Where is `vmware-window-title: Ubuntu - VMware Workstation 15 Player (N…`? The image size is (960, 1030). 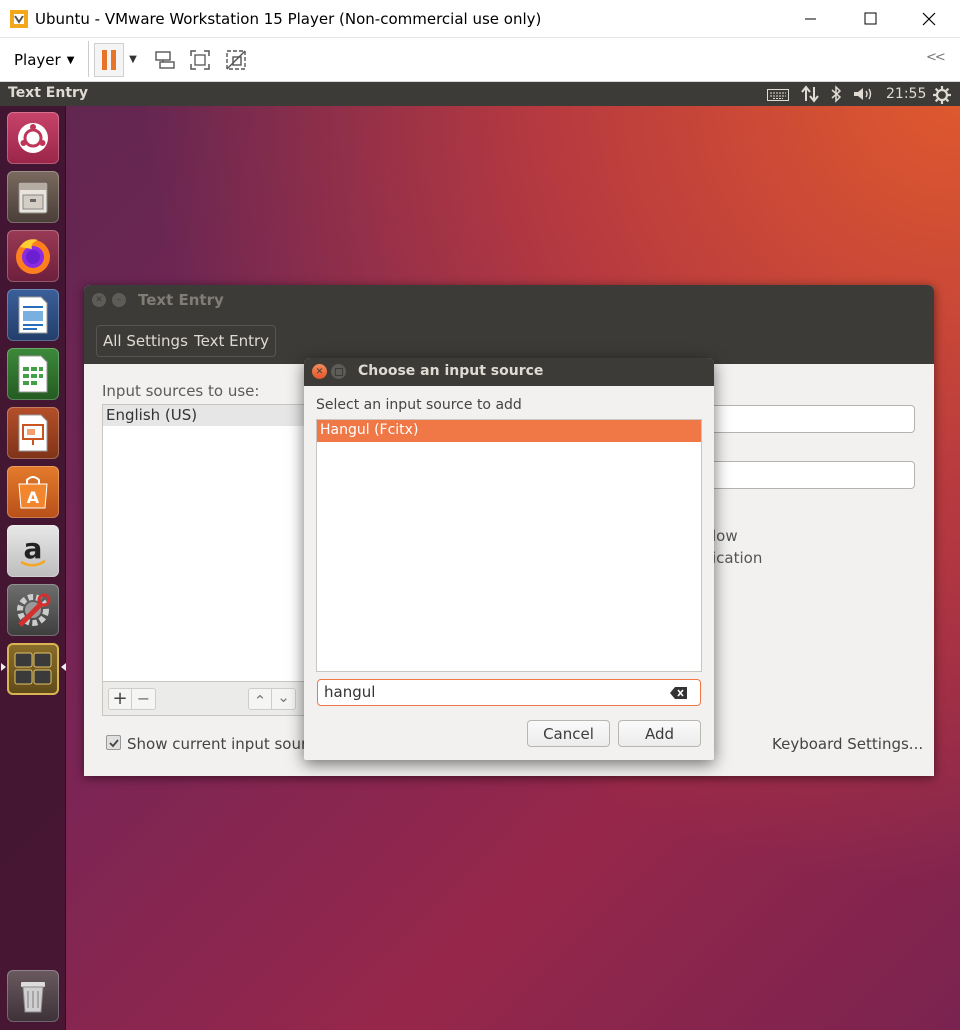
vmware-window-title: Ubuntu - VMware Workstation 15 Player (N… is located at coordinates (288, 19).